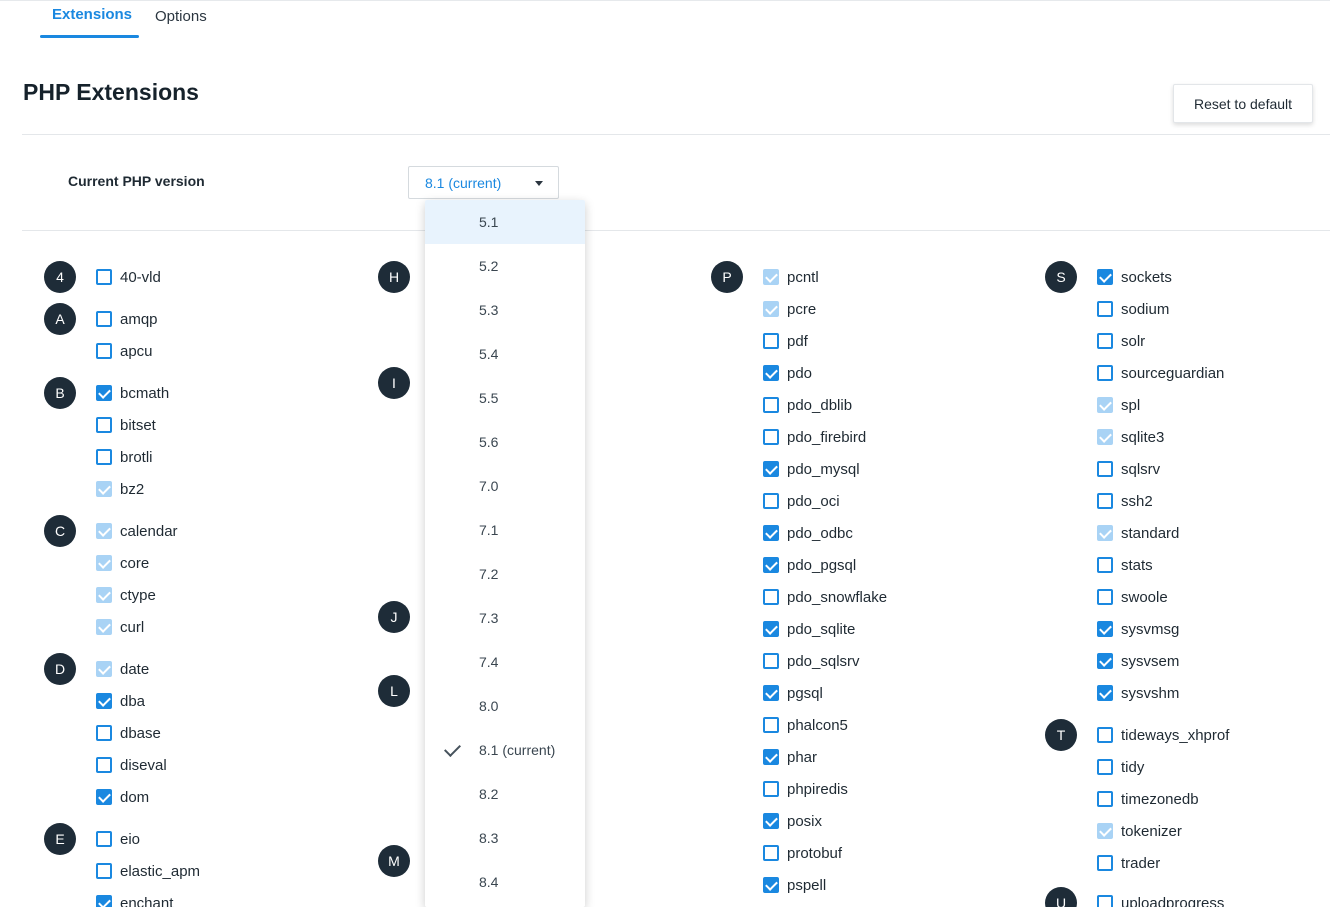 The image size is (1330, 907). I want to click on version-option: 7.2, so click(505, 574).